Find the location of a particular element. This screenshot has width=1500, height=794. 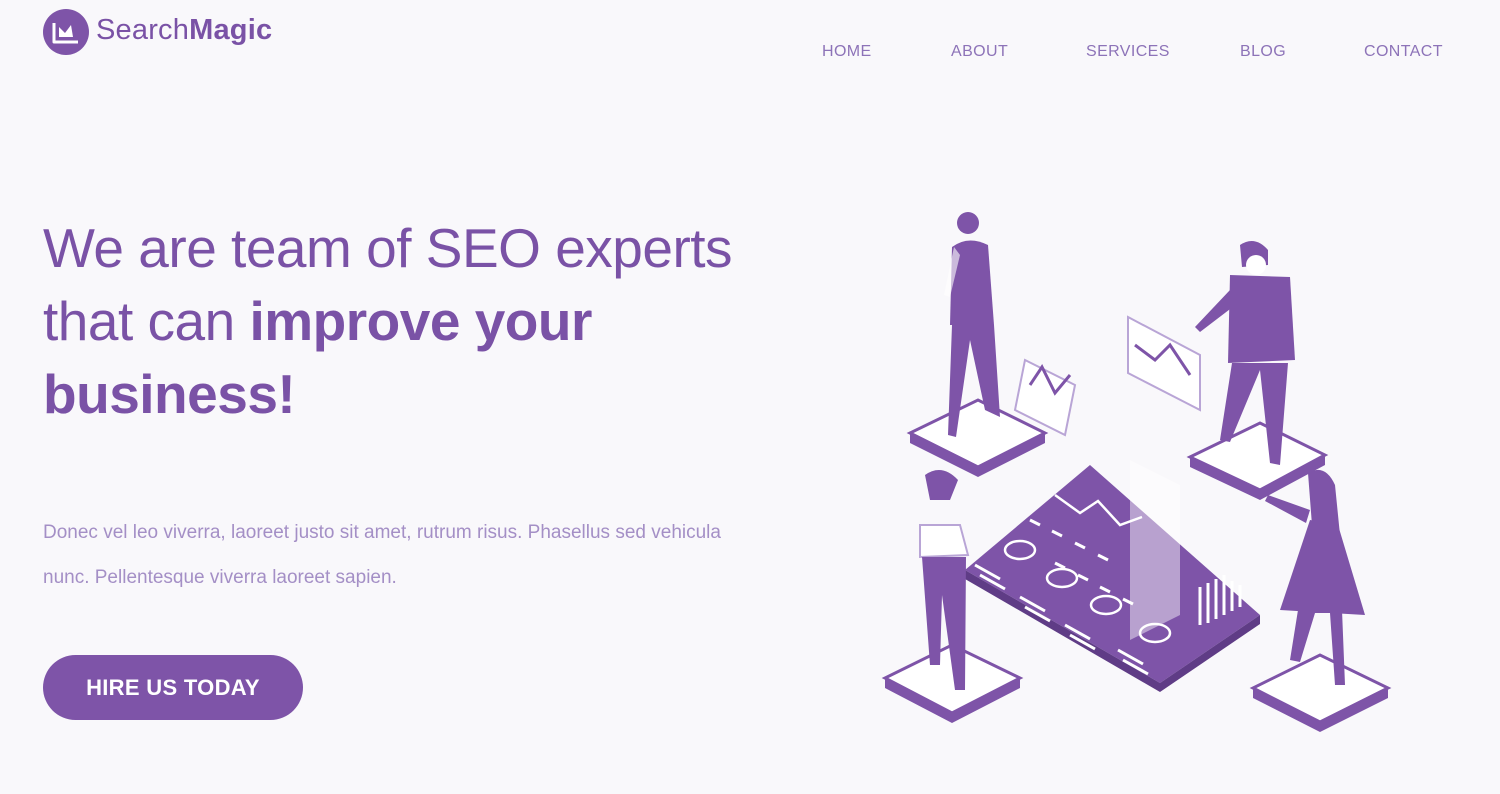

floating-window-right is located at coordinates (1164, 363).